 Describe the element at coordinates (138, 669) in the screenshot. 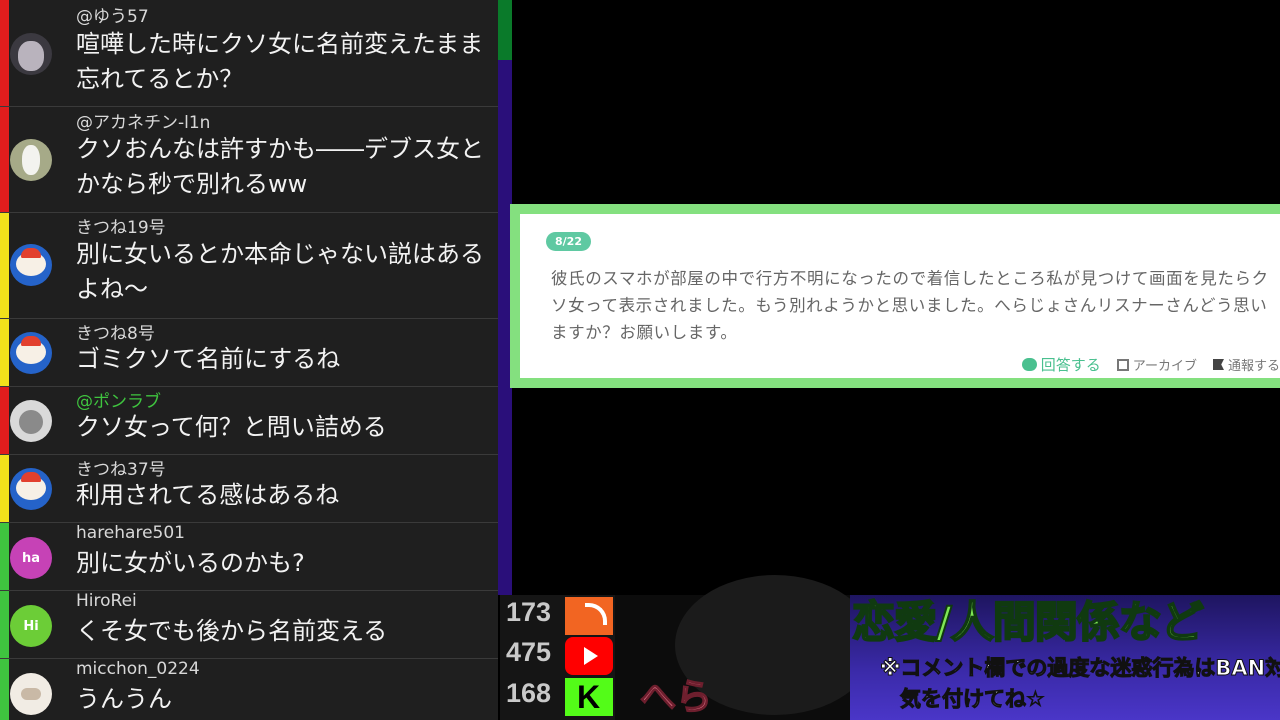

I see `chat-author: micchon_0224` at that location.